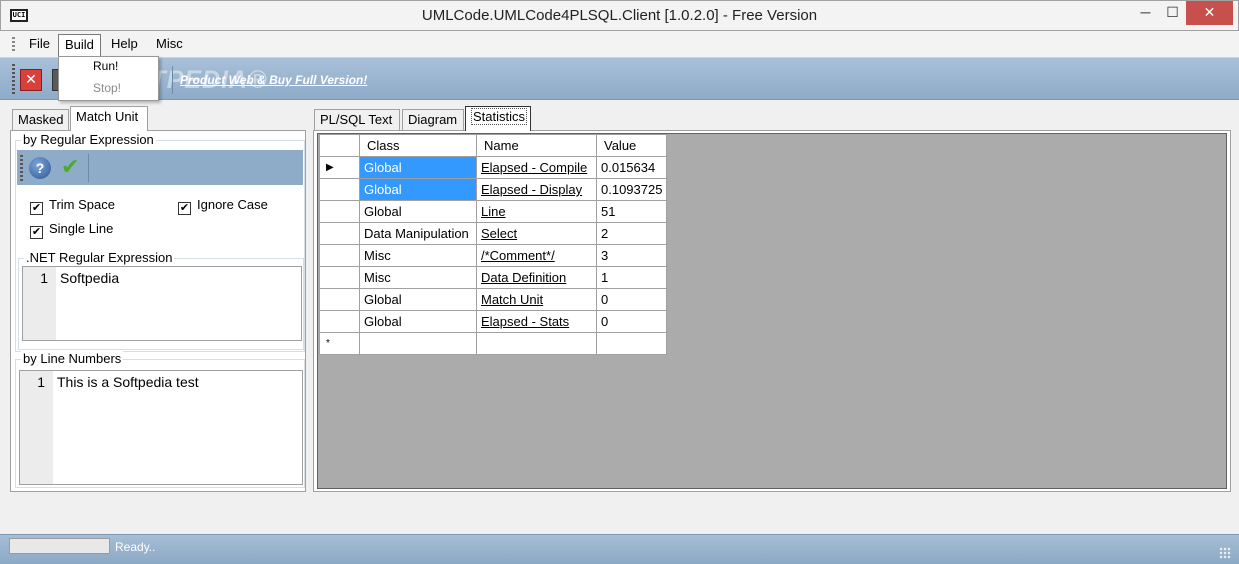 Image resolution: width=1239 pixels, height=564 pixels. I want to click on column-header-name: Name, so click(536, 145).